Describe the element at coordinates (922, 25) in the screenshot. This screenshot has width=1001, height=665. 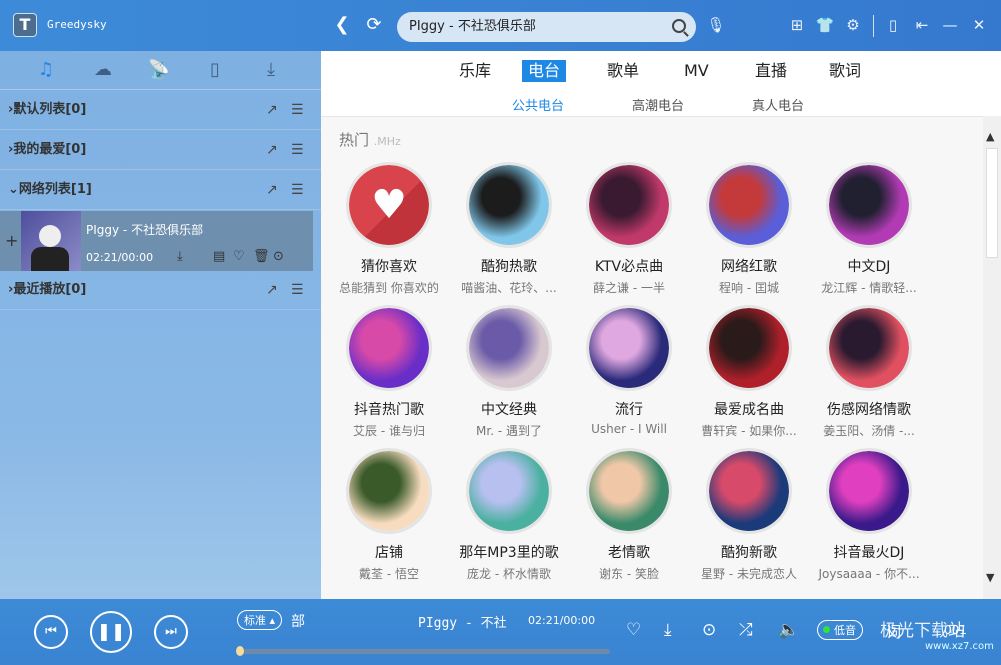
I see `dock-icon: ⇤` at that location.